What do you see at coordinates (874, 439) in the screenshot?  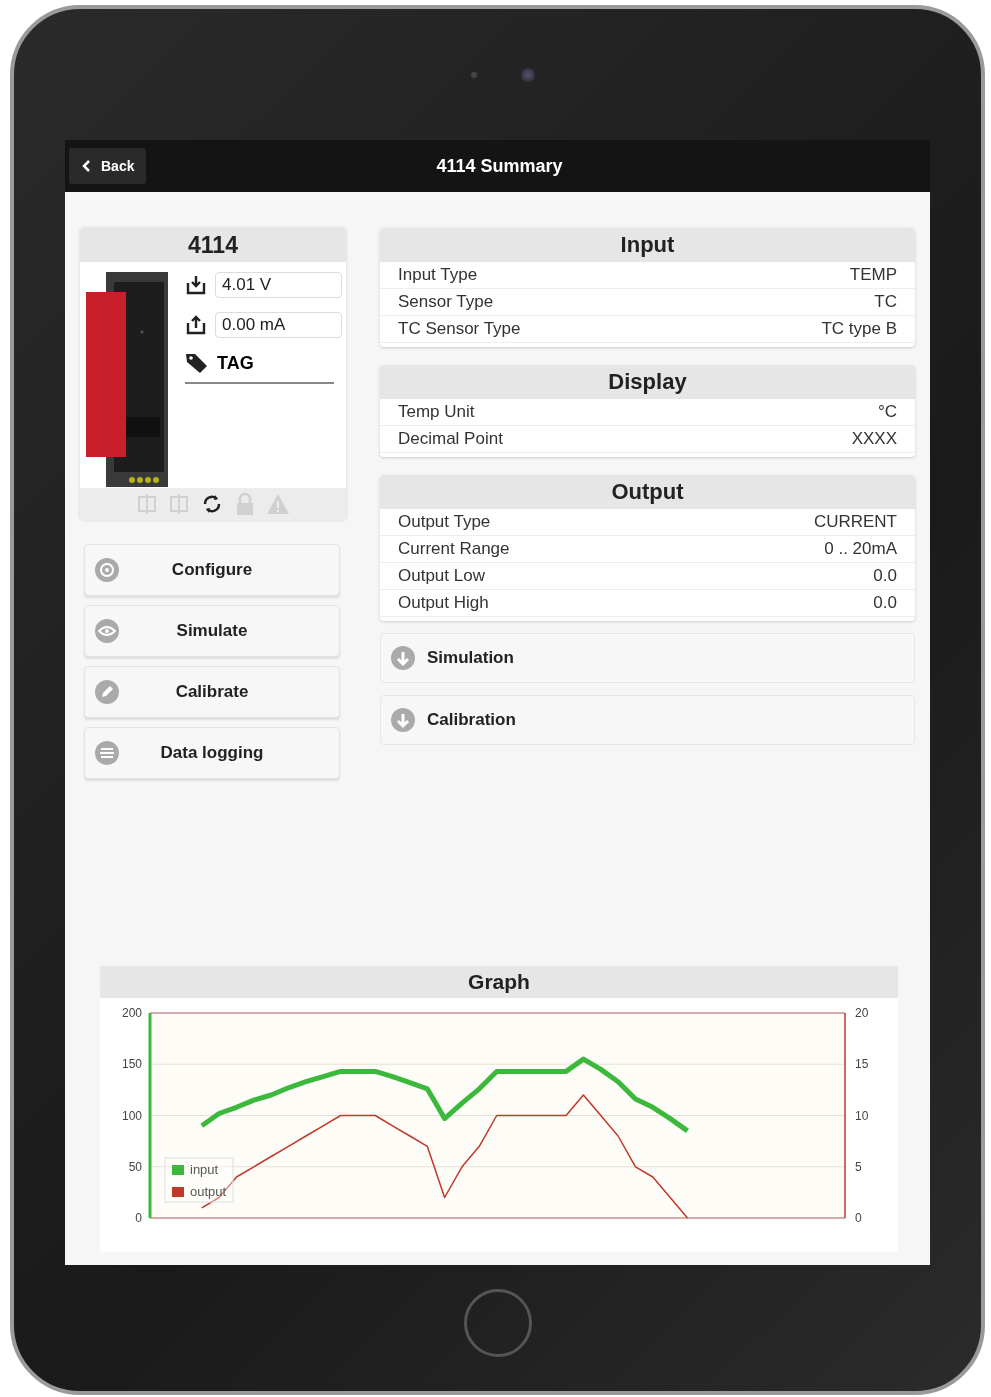 I see `setting-value: XXXX` at bounding box center [874, 439].